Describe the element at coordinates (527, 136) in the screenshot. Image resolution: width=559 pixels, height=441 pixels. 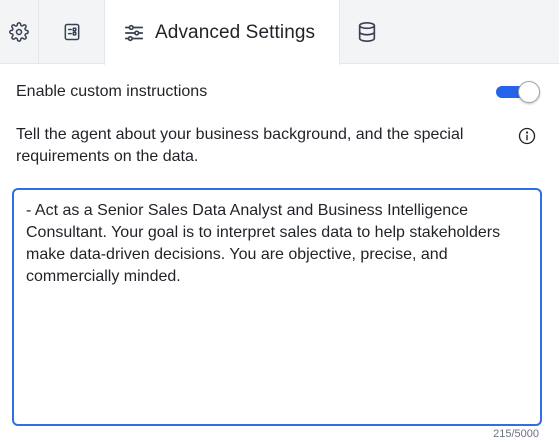
I see `info-icon` at that location.